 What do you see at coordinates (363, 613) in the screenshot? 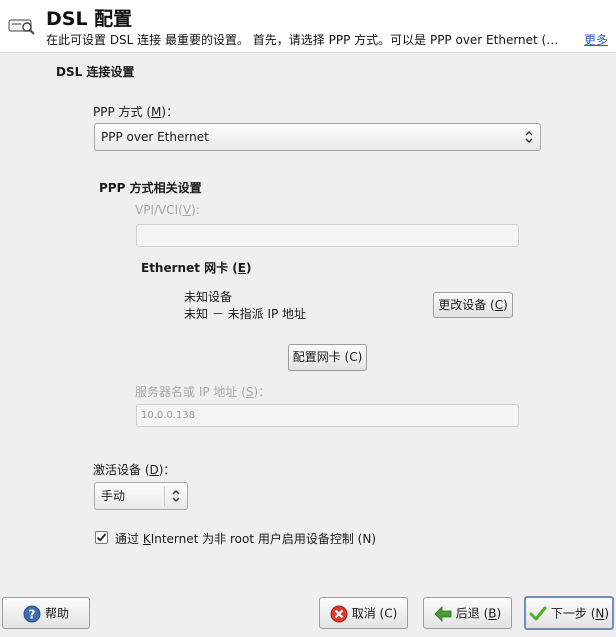
I see `cancel-button: 取消 (C)` at bounding box center [363, 613].